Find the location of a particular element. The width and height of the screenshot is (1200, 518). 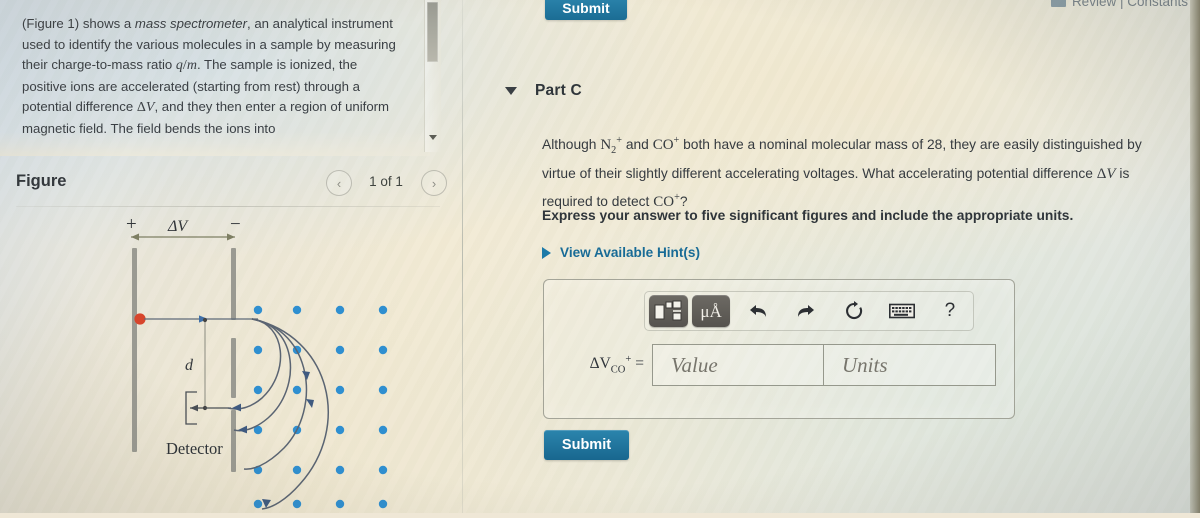

negative-plate-lower is located at coordinates (233, 441).